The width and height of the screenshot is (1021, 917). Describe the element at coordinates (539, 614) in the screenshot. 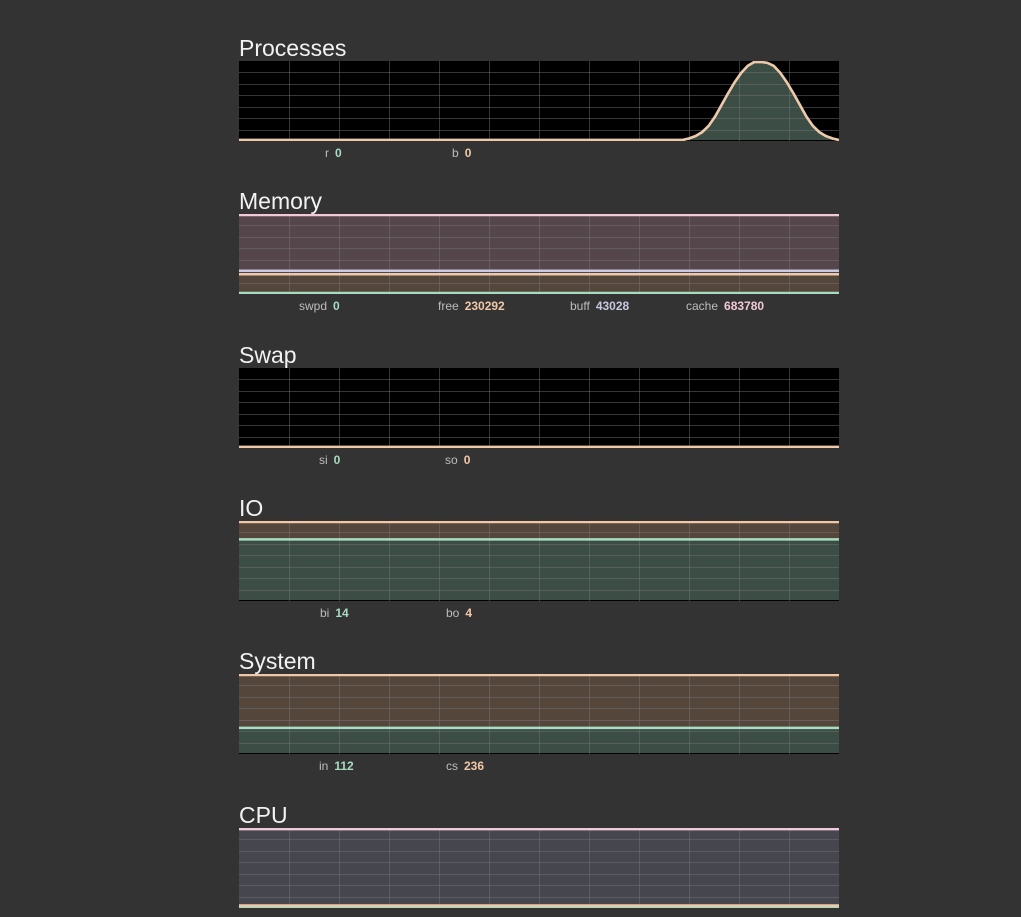

I see `io-legend: bi 14 bo 4` at that location.